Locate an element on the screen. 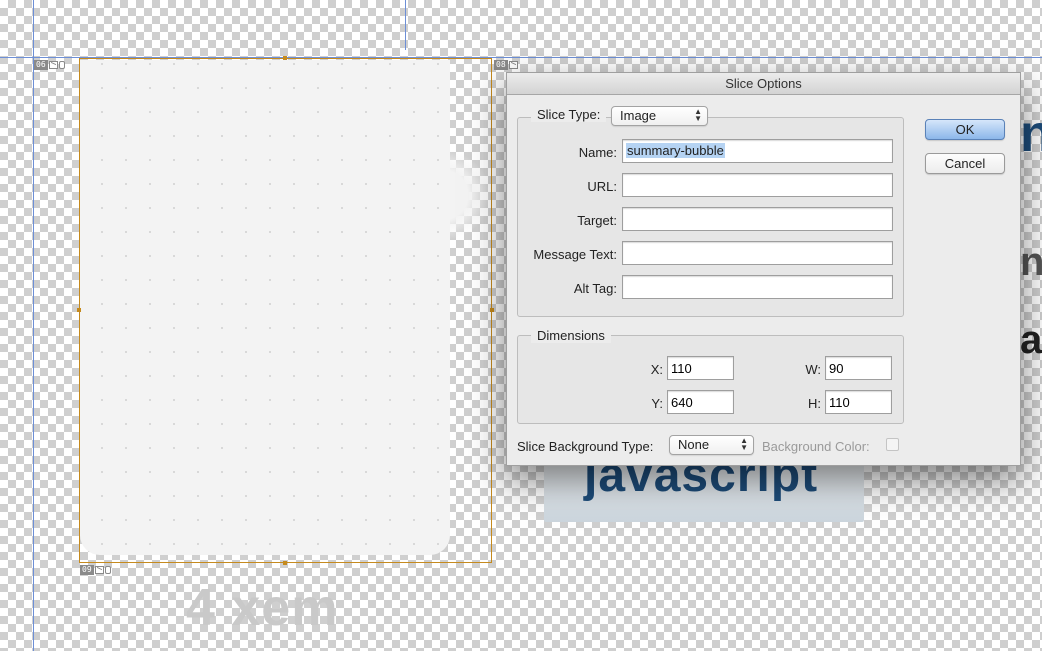 Image resolution: width=1042 pixels, height=651 pixels. name-field-value: summary-bubble is located at coordinates (675, 150).